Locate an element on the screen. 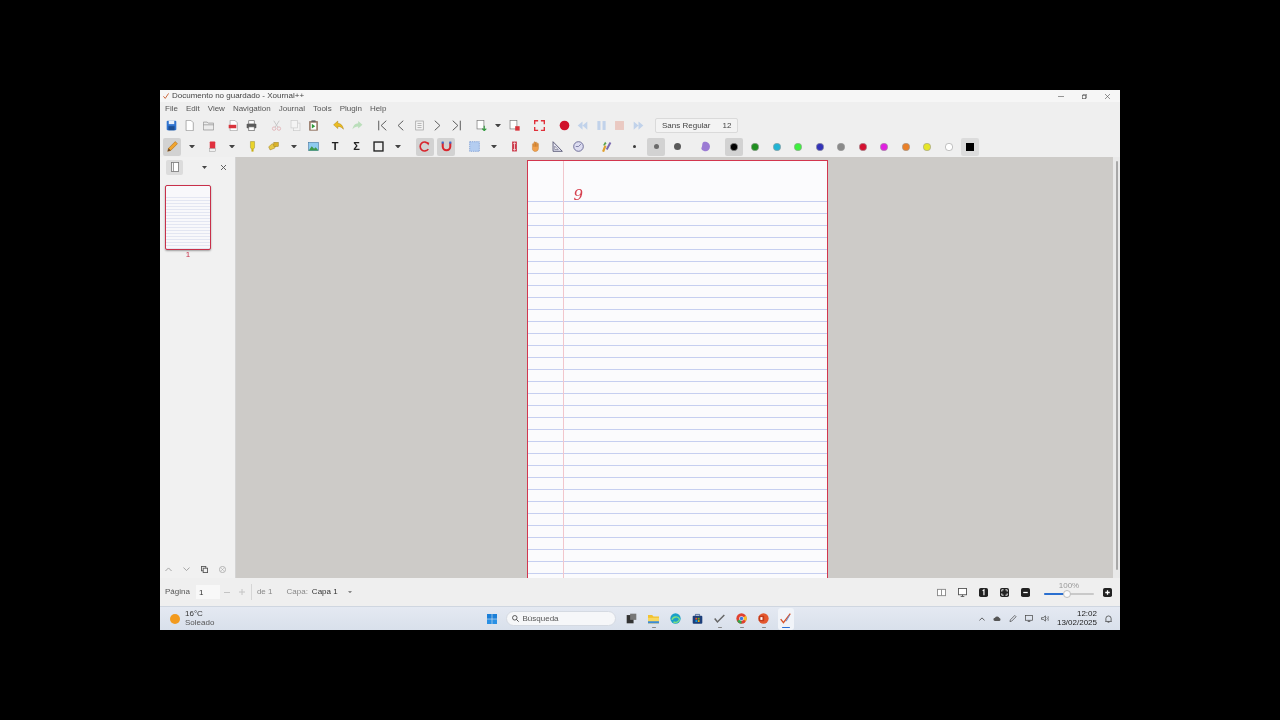  menu-item: Help is located at coordinates (378, 108).